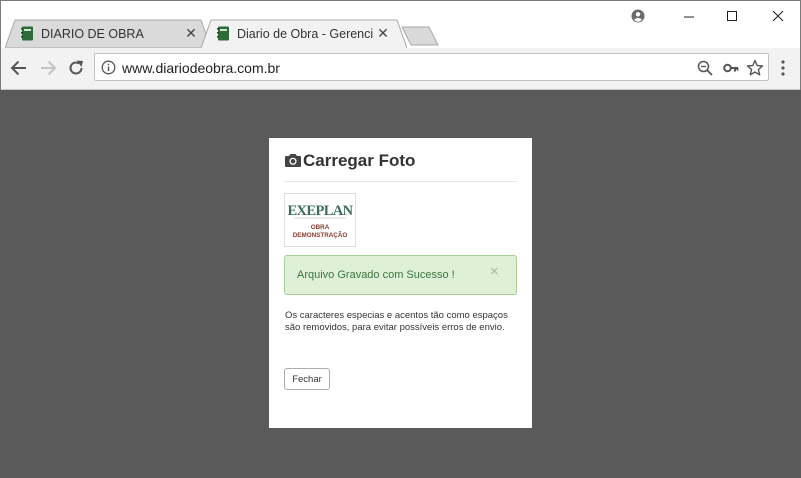  Describe the element at coordinates (420, 36) in the screenshot. I see `new-tab-button` at that location.